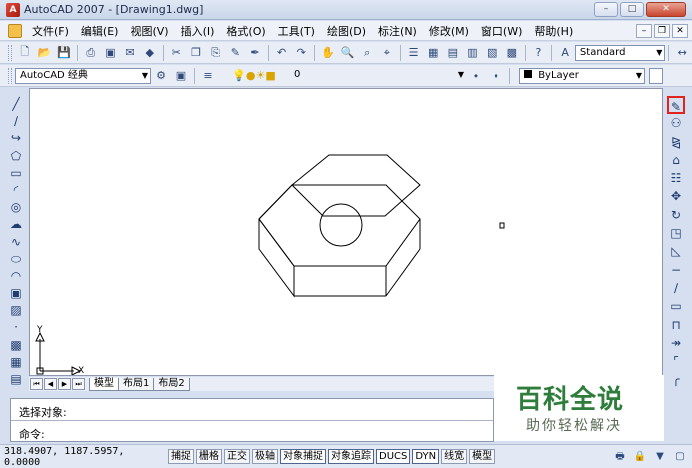  Describe the element at coordinates (177, 53) in the screenshot. I see `cut-icon: ✂` at that location.